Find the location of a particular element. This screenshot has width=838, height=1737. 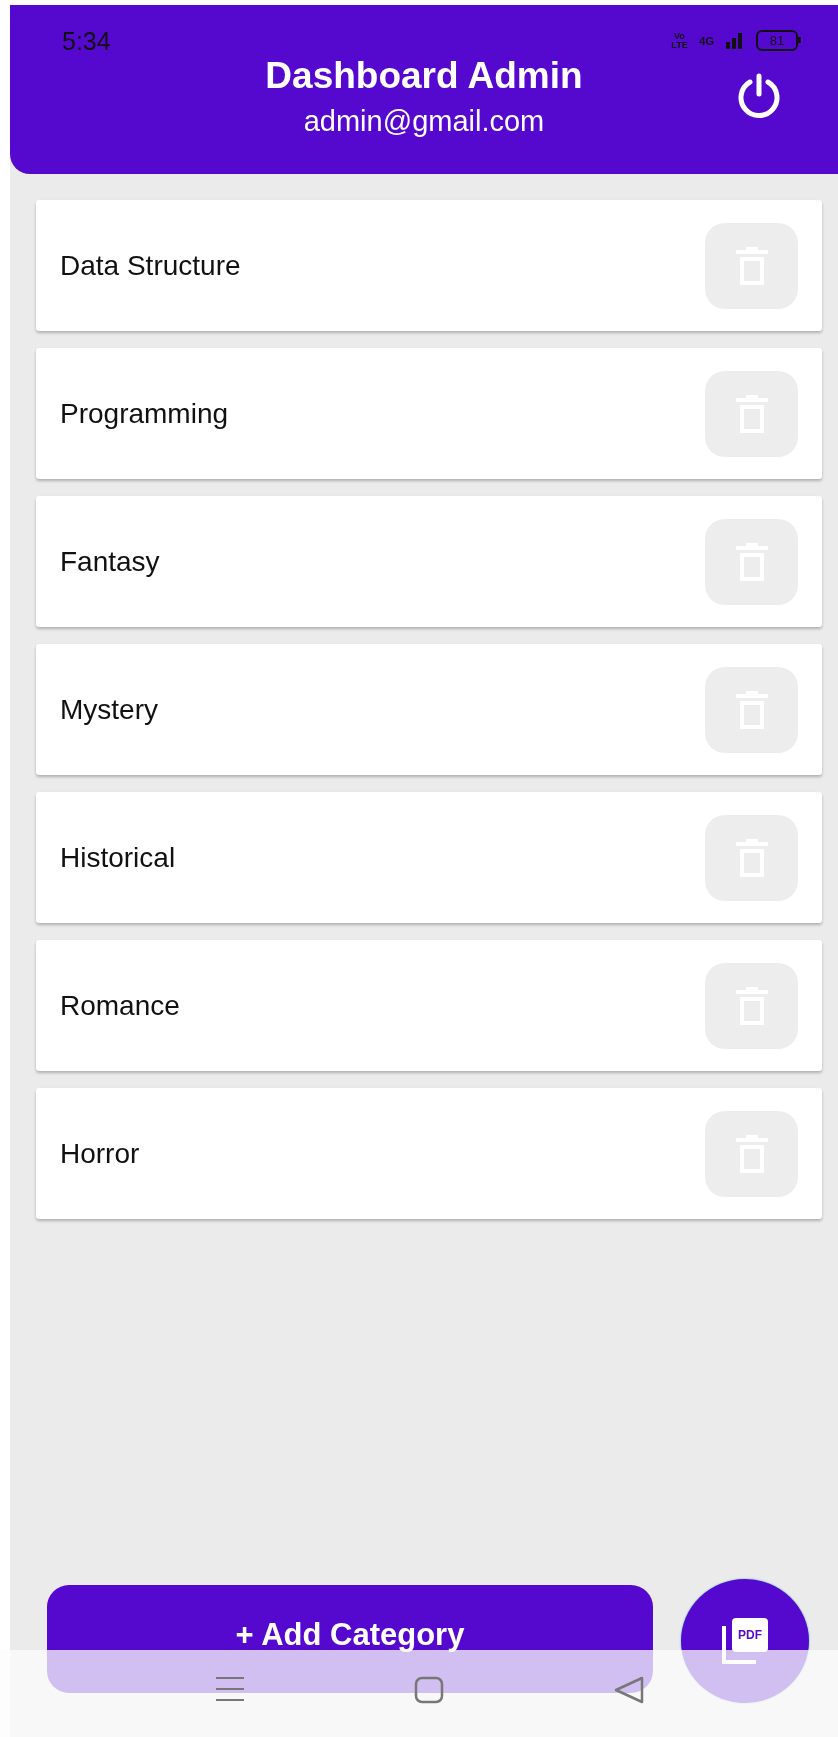

pdf-label: PDF is located at coordinates (750, 1635).